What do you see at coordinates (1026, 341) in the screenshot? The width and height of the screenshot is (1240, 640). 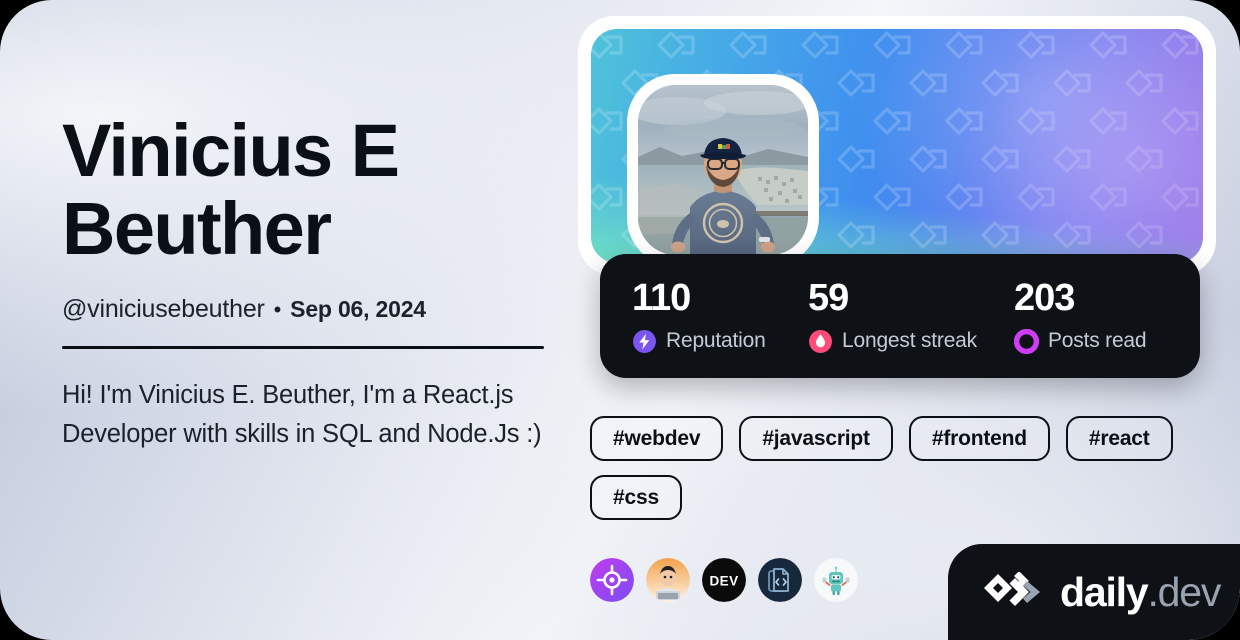 I see `posts-read-ring-icon` at bounding box center [1026, 341].